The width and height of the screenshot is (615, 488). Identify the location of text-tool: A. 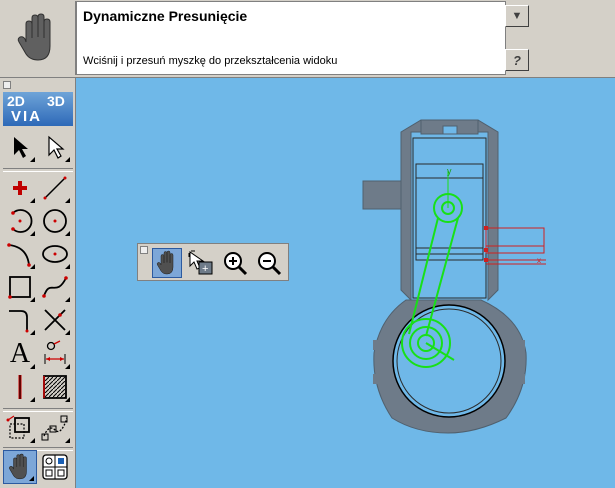
(20, 354).